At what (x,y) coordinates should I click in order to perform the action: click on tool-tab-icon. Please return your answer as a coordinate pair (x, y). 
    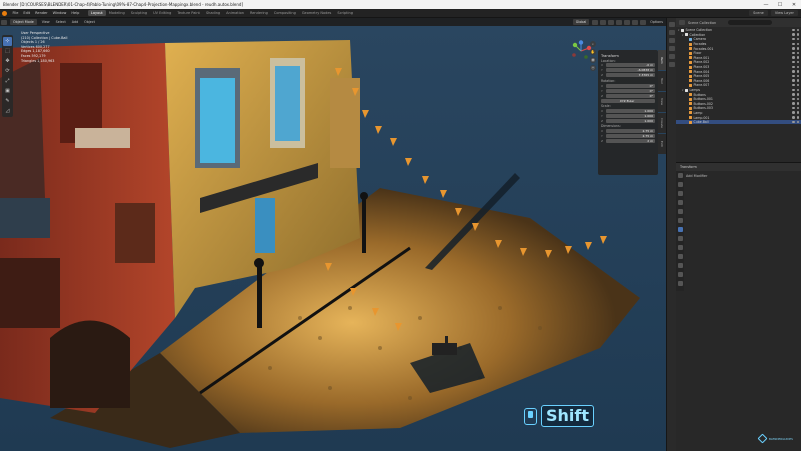
    Looking at the image, I should click on (680, 175).